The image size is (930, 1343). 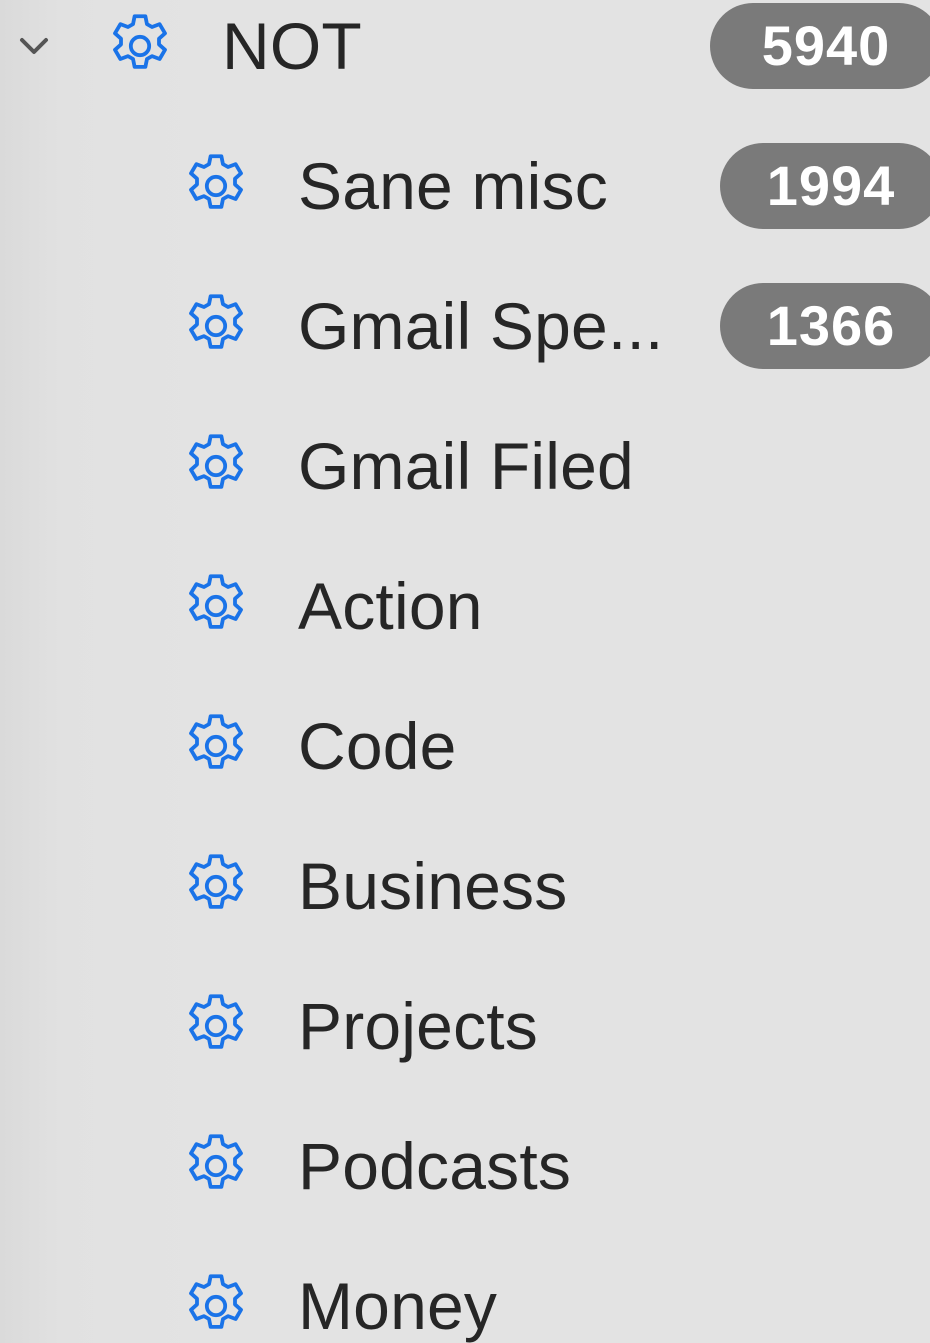 What do you see at coordinates (398, 1306) in the screenshot?
I see `sidebar-item-label: Money` at bounding box center [398, 1306].